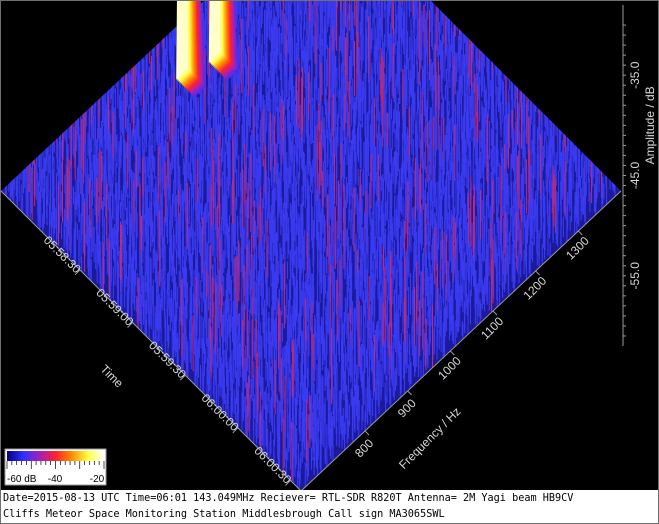  Describe the element at coordinates (635, 276) in the screenshot. I see `amplitude-tick-label: -55.0` at that location.